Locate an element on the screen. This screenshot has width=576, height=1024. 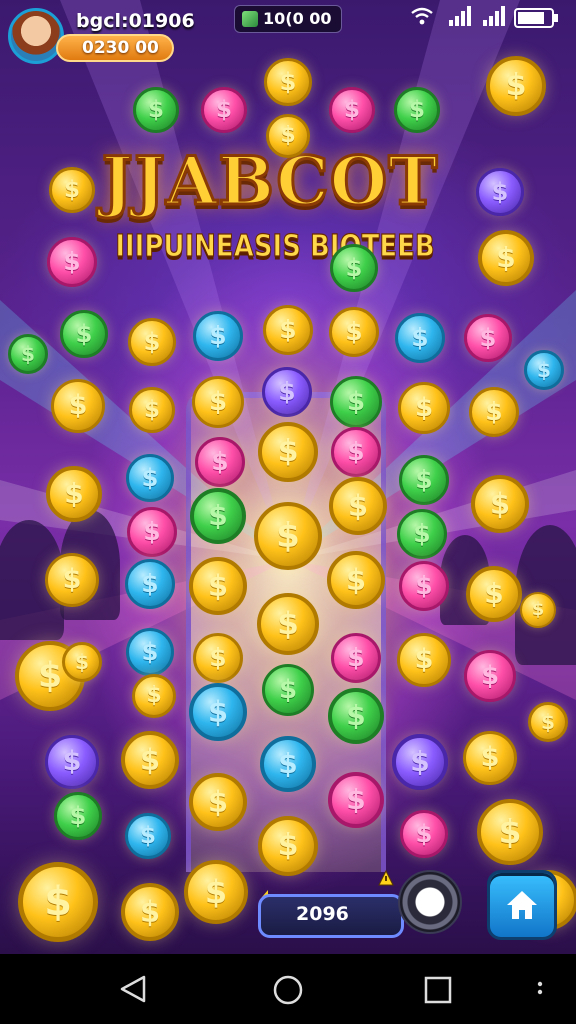
nav-back-icon is located at coordinates (133, 989).